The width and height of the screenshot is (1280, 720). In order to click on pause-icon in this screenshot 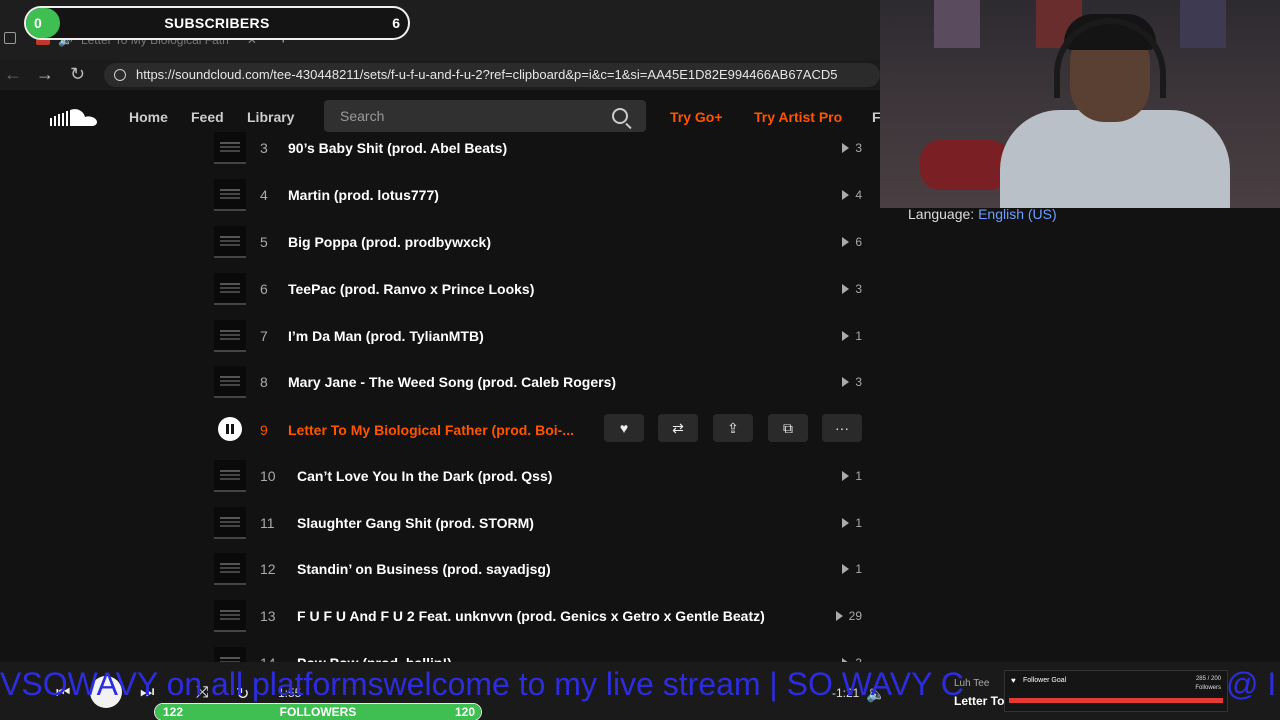, I will do `click(230, 429)`.